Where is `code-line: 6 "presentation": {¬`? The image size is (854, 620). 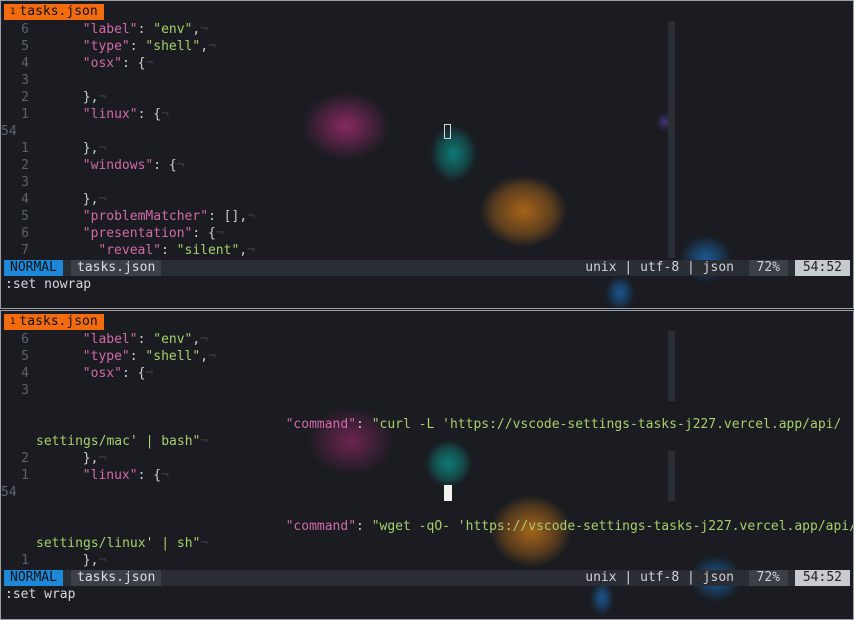
code-line: 6 "presentation": {¬ is located at coordinates (427, 233).